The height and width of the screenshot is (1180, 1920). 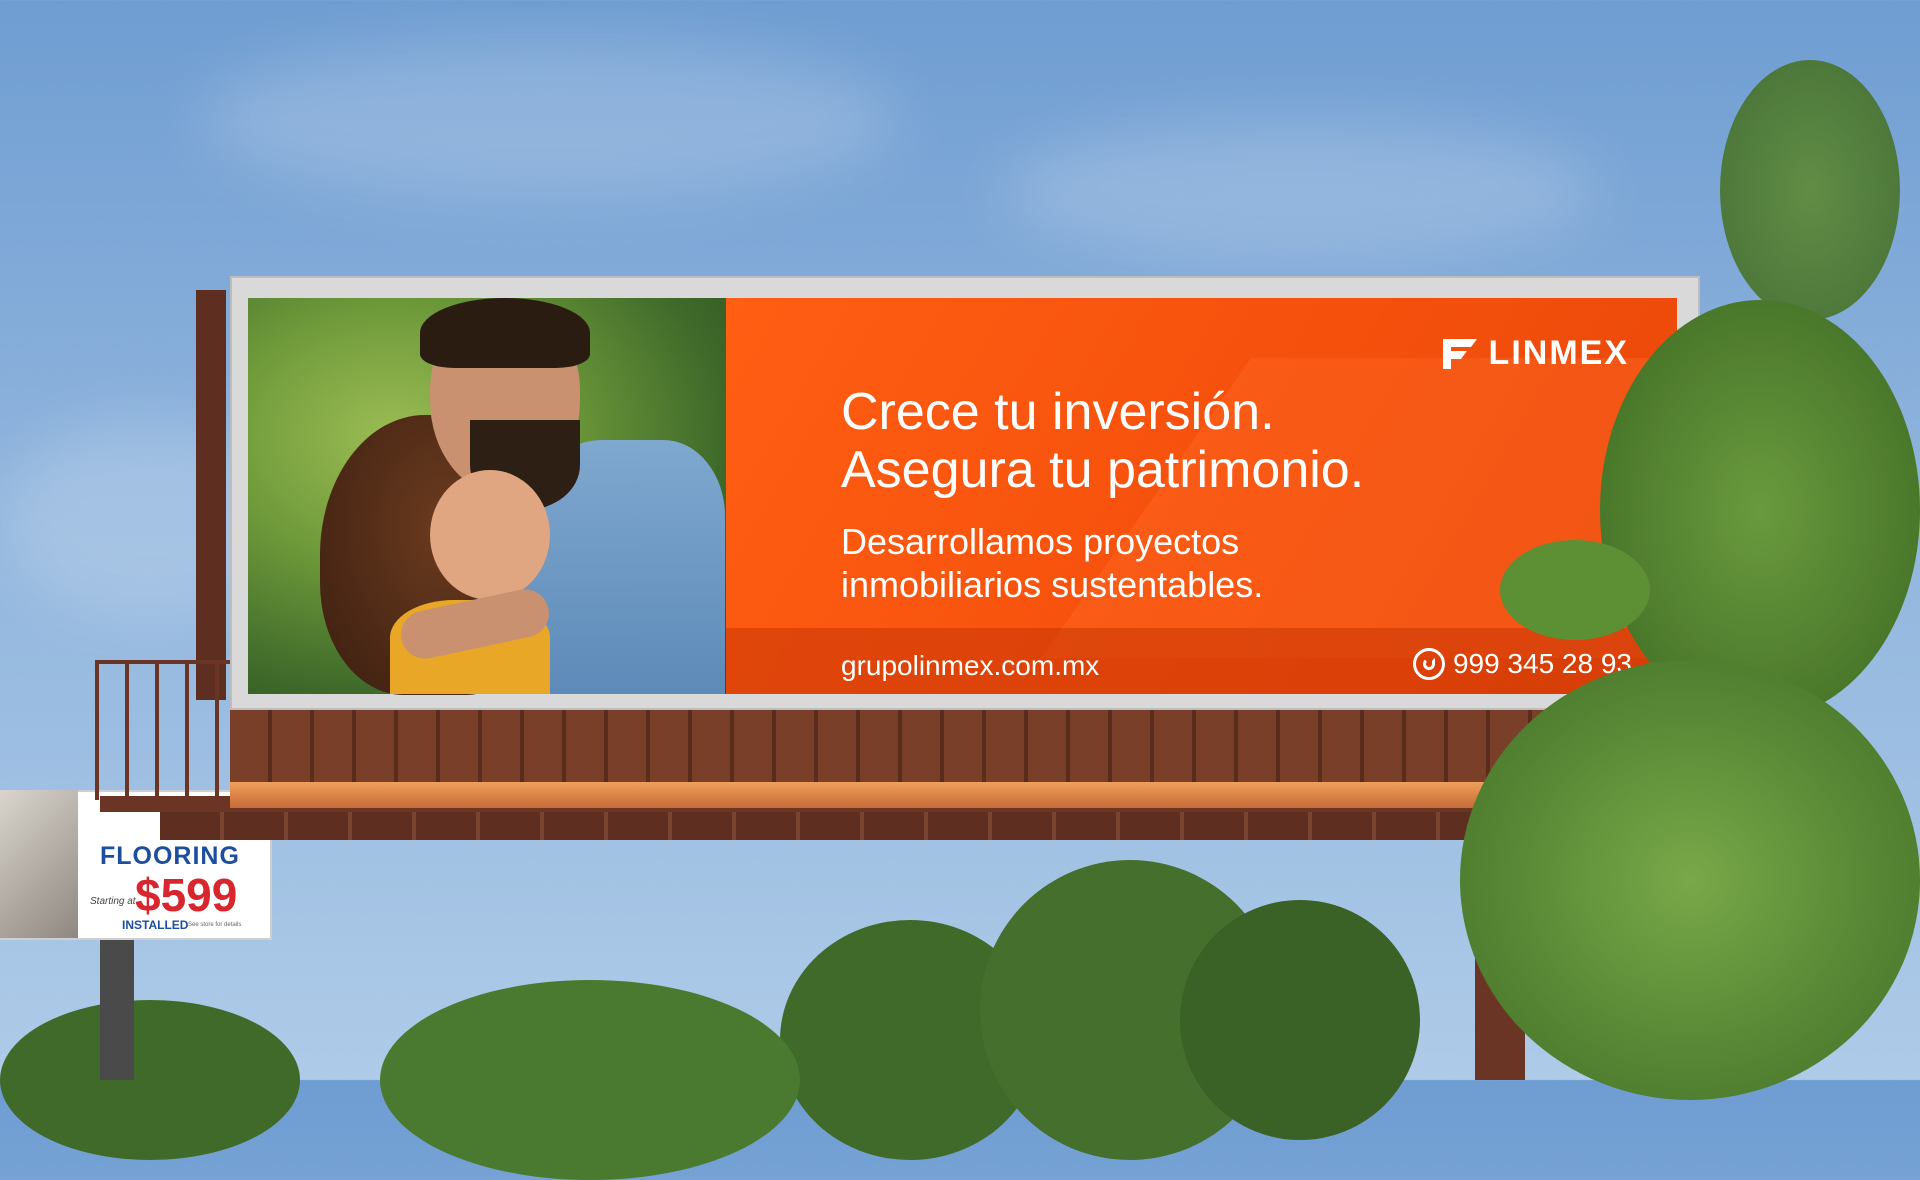 I want to click on secondary-billboard-photo, so click(x=39, y=864).